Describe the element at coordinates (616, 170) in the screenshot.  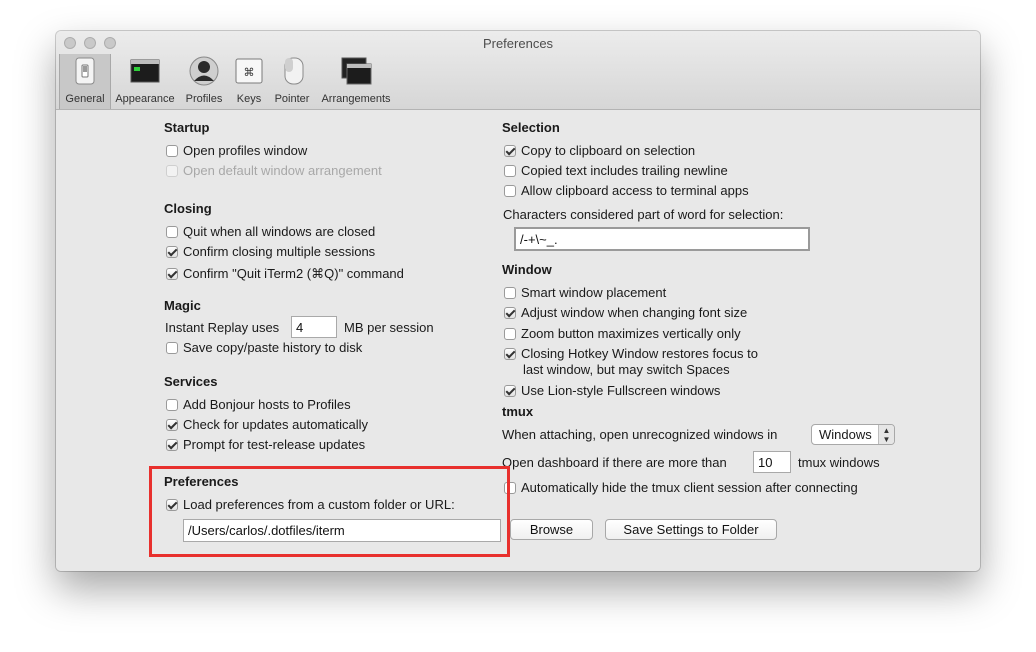
I see `trailing-newline-checkbox: Copied text includes trailing newline` at that location.